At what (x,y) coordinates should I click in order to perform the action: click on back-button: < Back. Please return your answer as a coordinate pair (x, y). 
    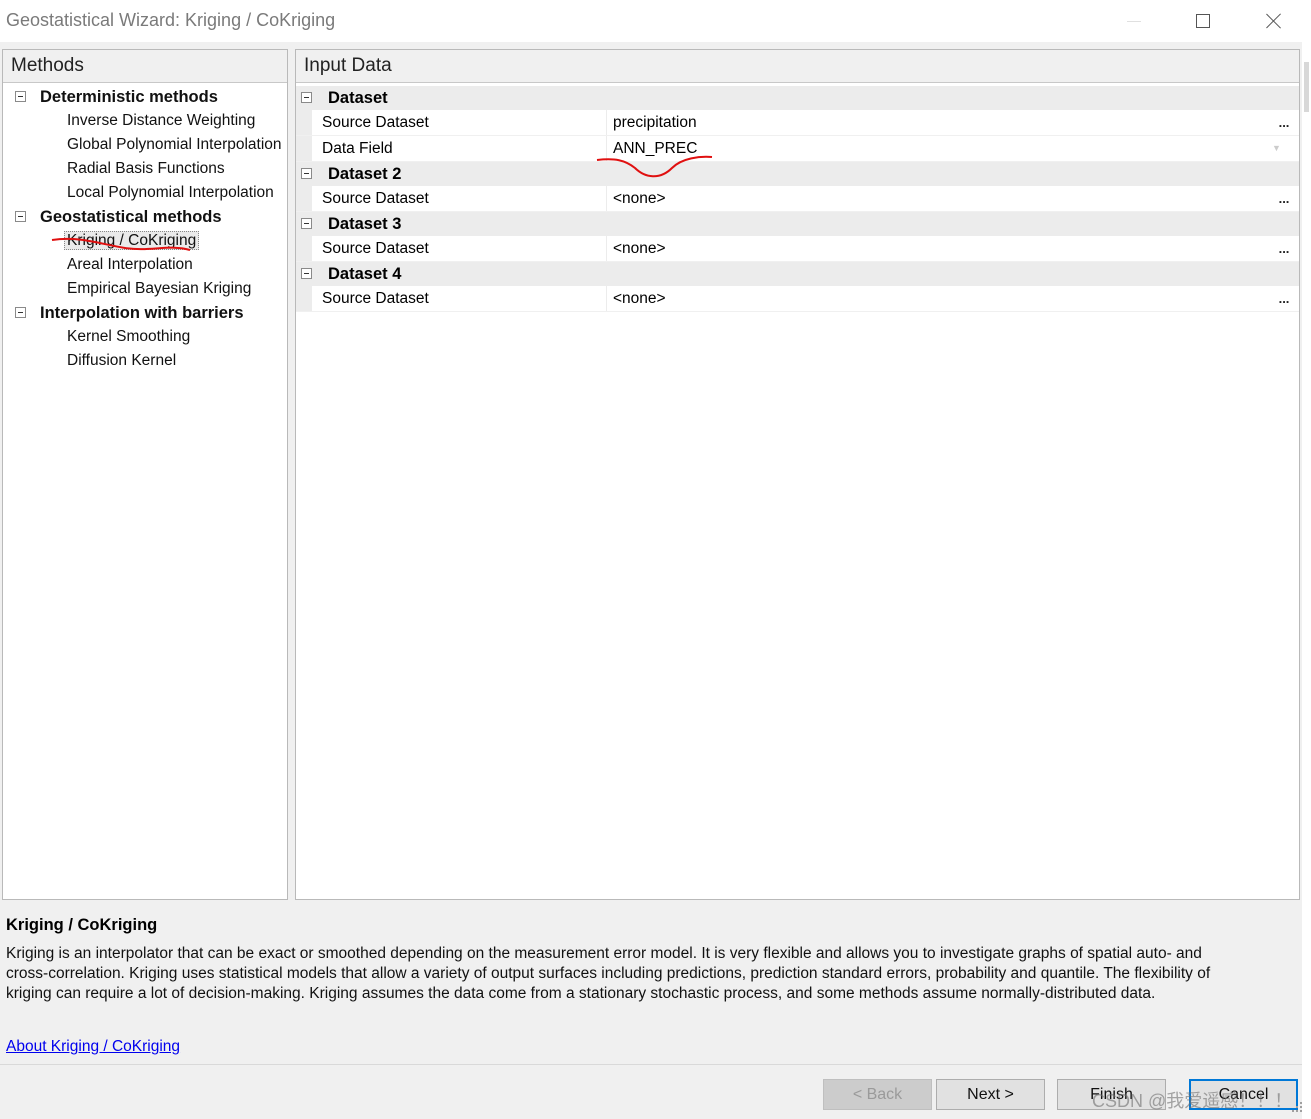
    Looking at the image, I should click on (877, 1094).